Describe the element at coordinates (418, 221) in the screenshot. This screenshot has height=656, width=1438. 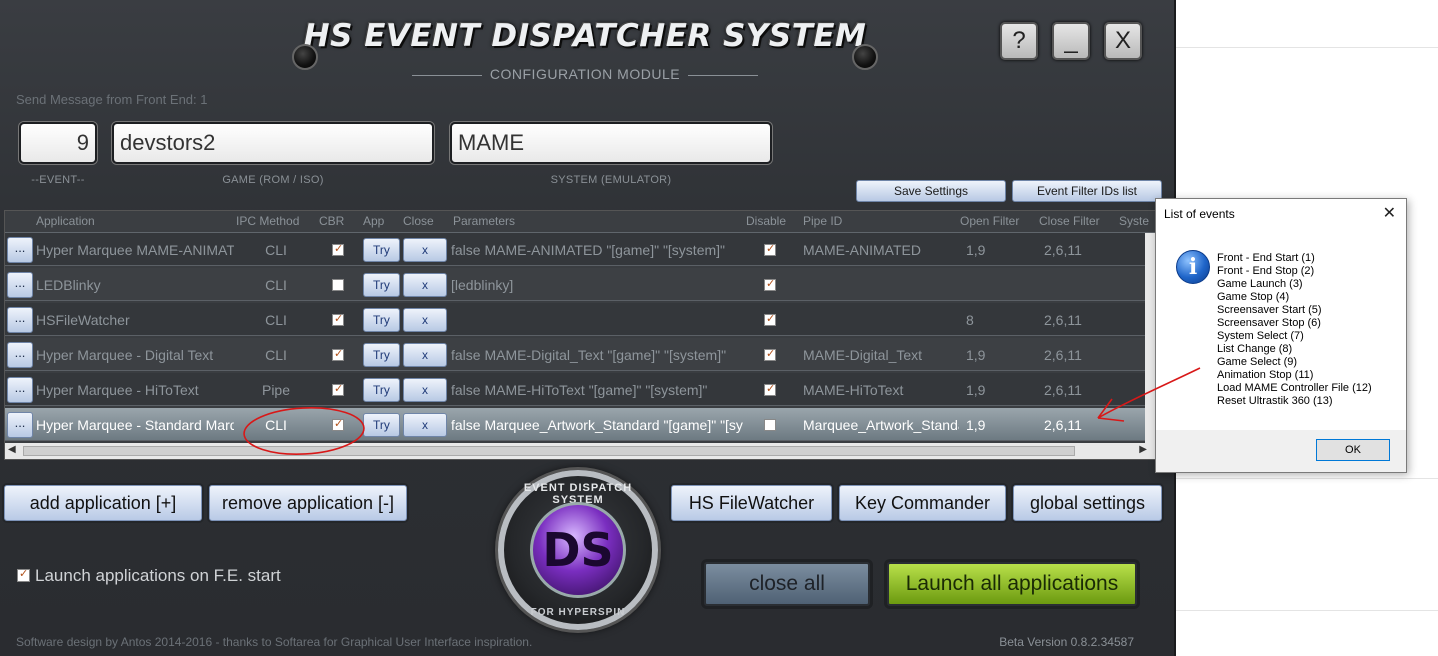
I see `column-header-close: Close` at that location.